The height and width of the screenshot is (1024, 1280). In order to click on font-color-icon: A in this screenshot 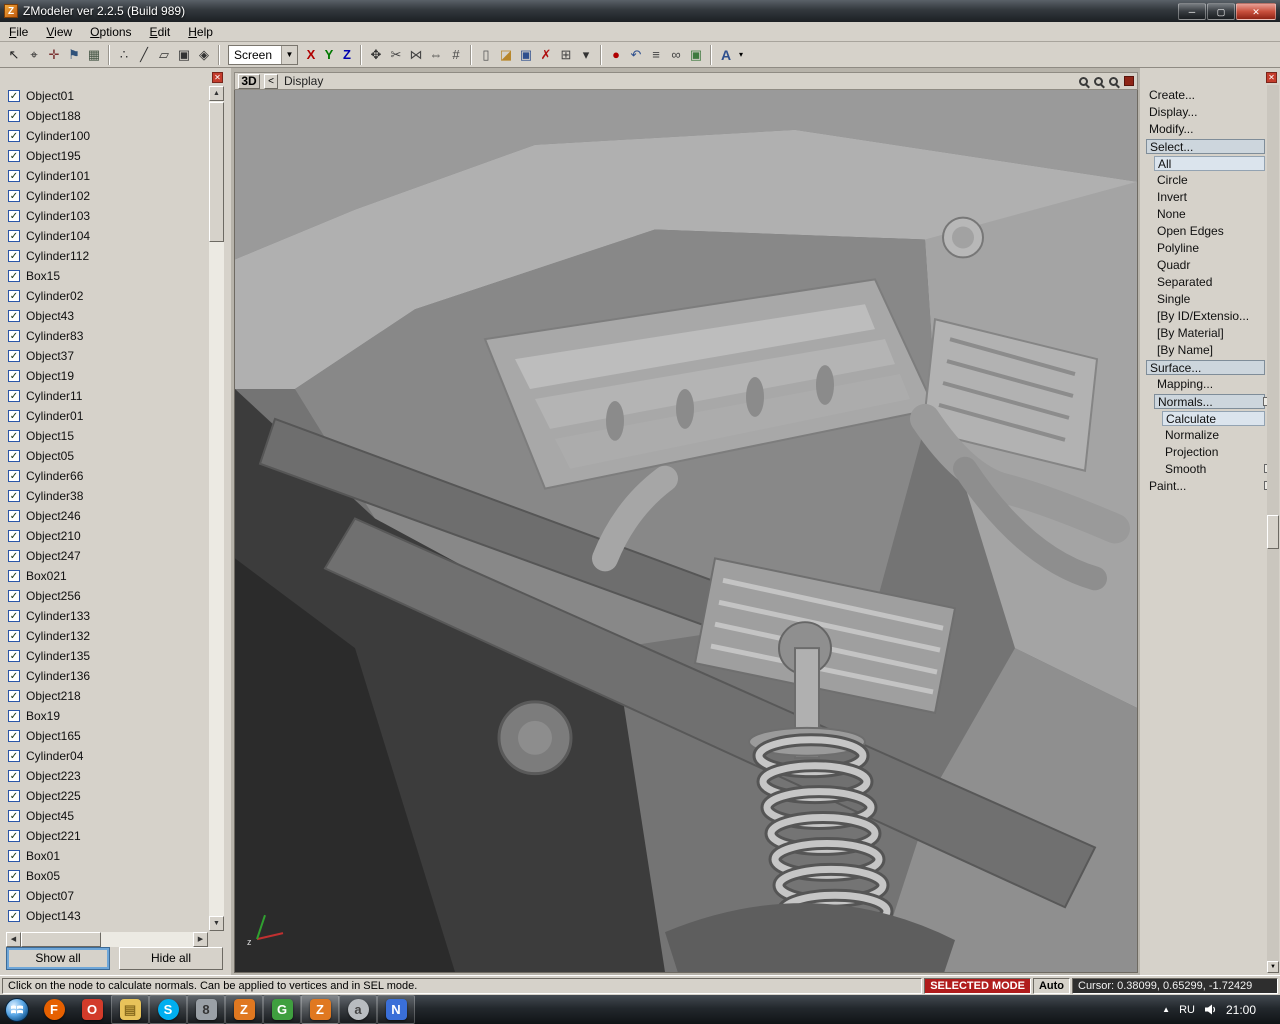, I will do `click(726, 55)`.